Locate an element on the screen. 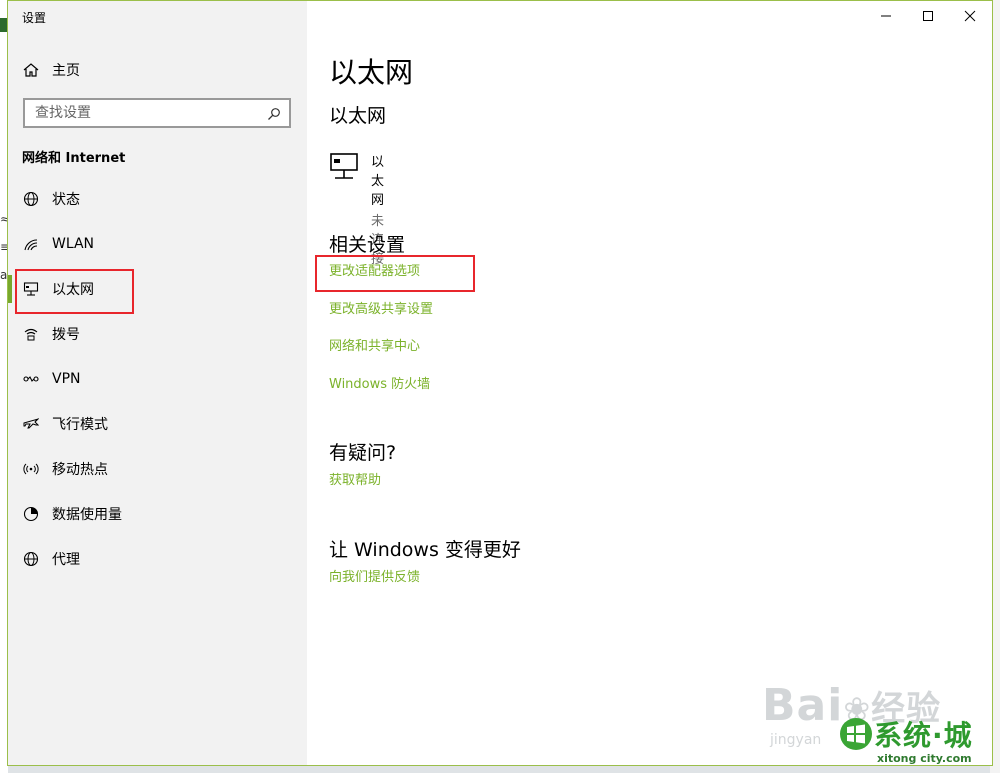 The height and width of the screenshot is (773, 1000). network-sharing-center-link: 网络和共享中心 is located at coordinates (374, 344).